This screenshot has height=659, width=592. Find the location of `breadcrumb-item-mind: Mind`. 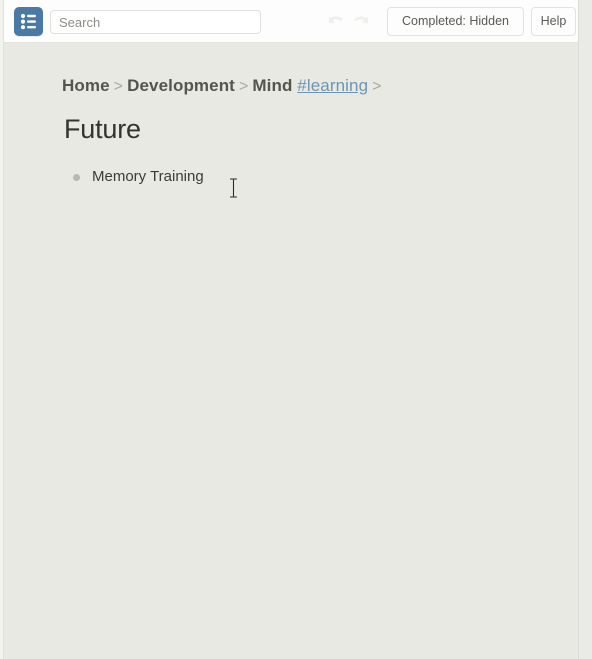

breadcrumb-item-mind: Mind is located at coordinates (272, 85).